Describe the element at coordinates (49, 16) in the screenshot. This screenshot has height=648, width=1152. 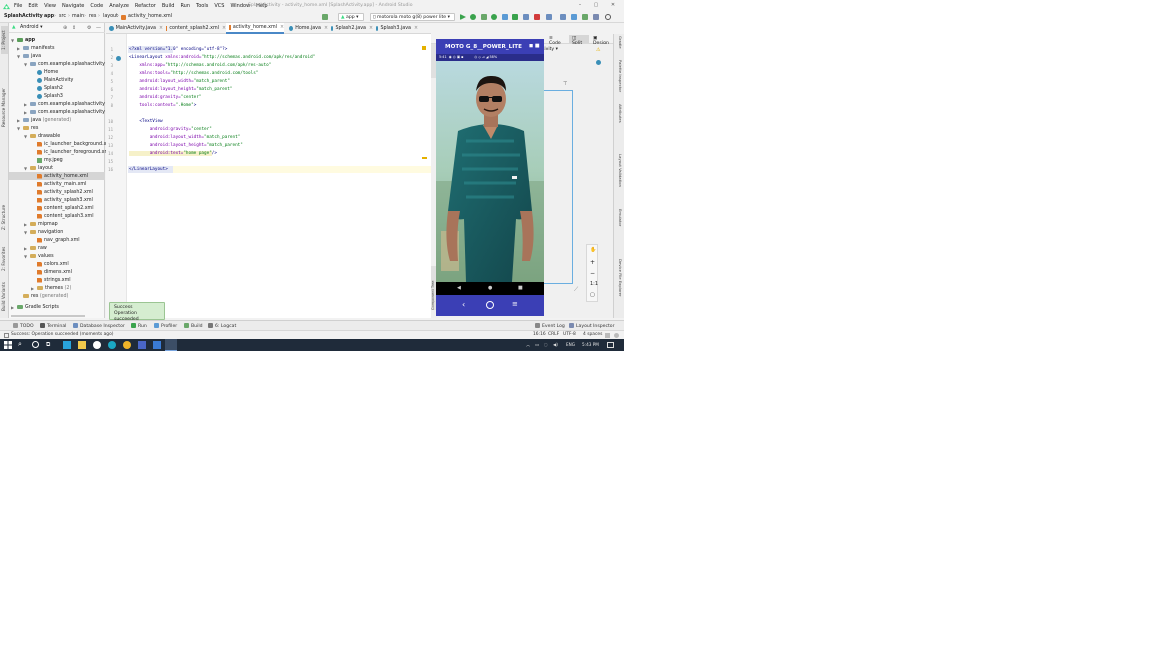
I see `breadcrumb-module: app` at that location.